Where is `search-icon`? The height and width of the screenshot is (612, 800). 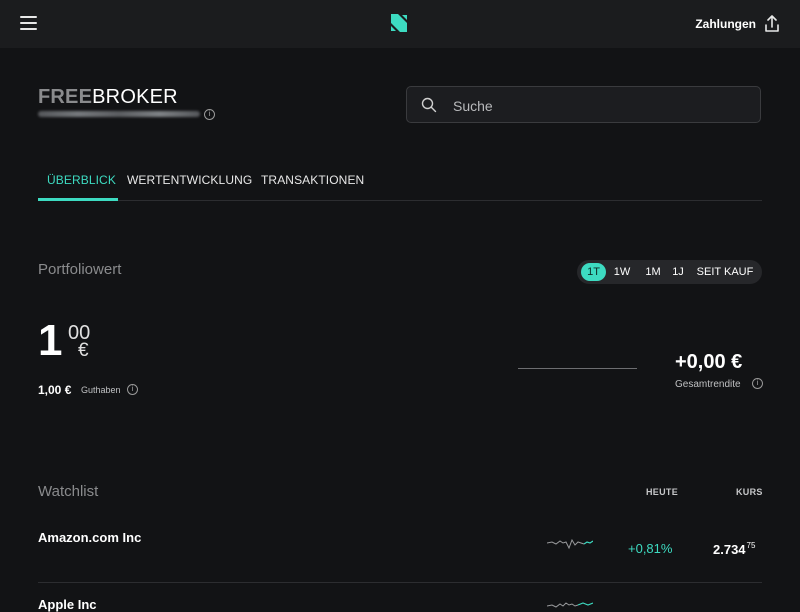 search-icon is located at coordinates (429, 105).